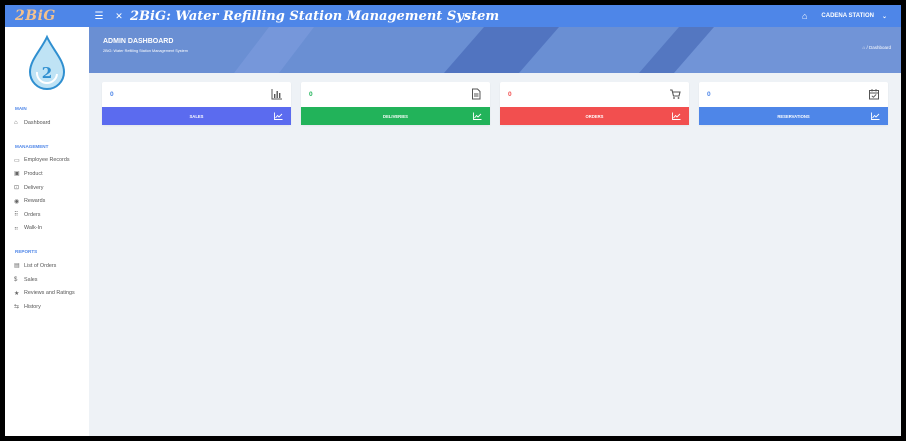 The width and height of the screenshot is (906, 441). What do you see at coordinates (594, 103) in the screenshot?
I see `orders-card: 0 ORDERS` at bounding box center [594, 103].